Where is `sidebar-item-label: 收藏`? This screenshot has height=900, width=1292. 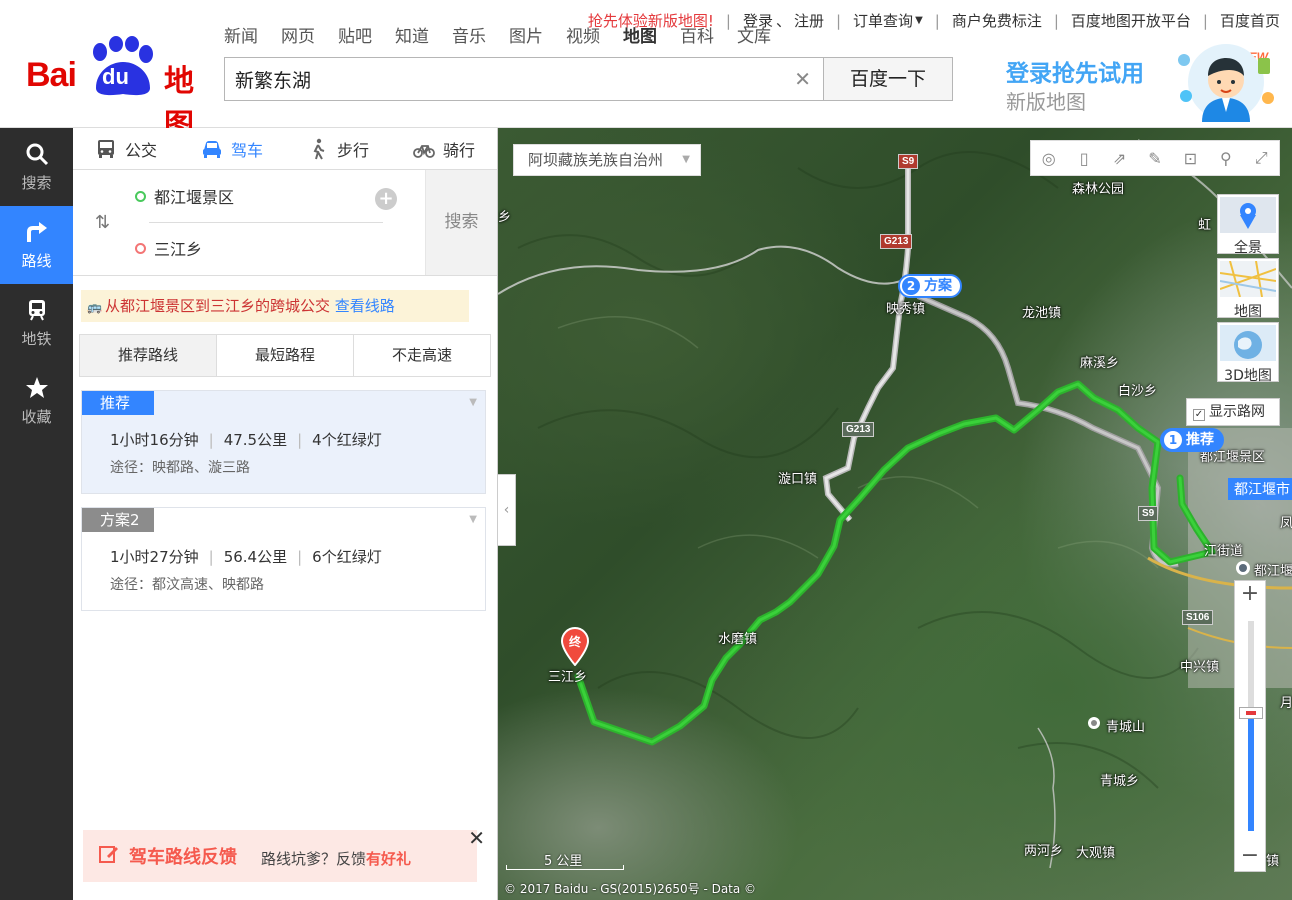 sidebar-item-label: 收藏 is located at coordinates (36, 416).